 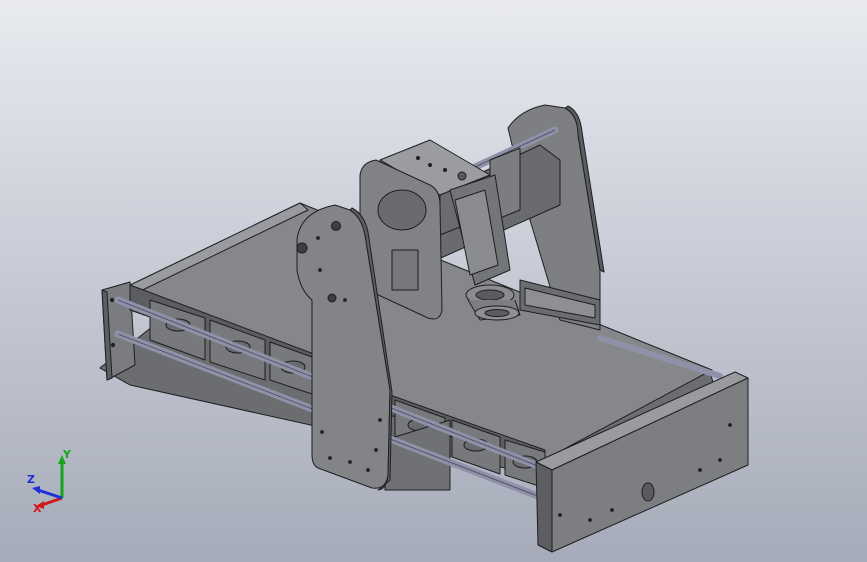 I want to click on x-axis-arrow, so click(x=52, y=501).